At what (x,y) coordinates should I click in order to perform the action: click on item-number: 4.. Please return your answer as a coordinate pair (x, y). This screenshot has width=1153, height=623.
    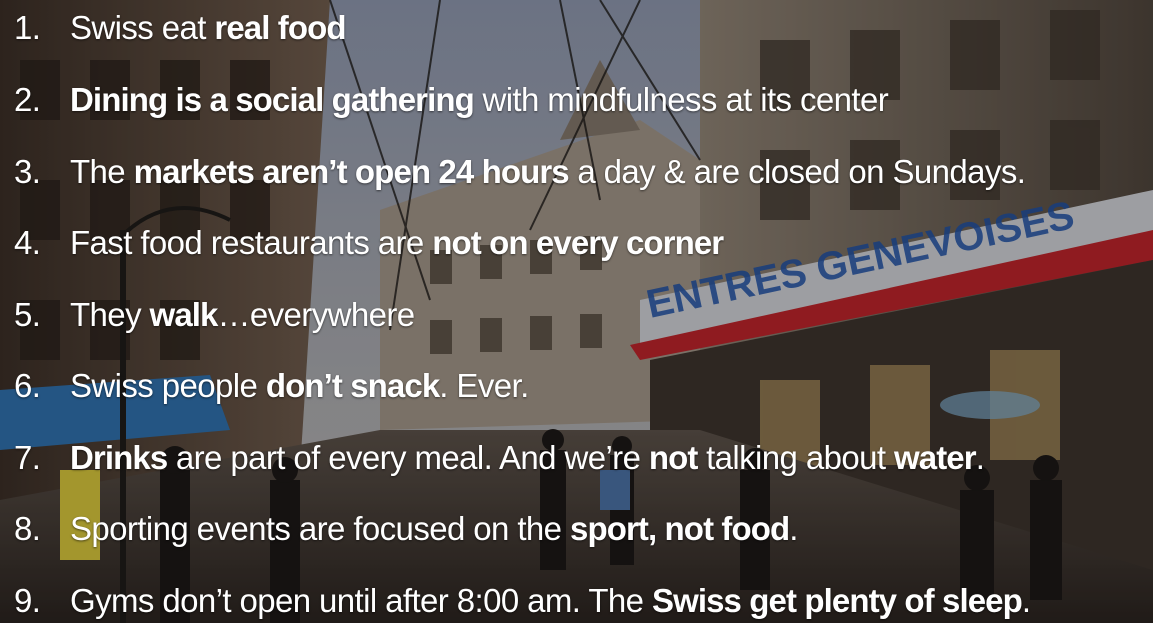
    Looking at the image, I should click on (27, 242).